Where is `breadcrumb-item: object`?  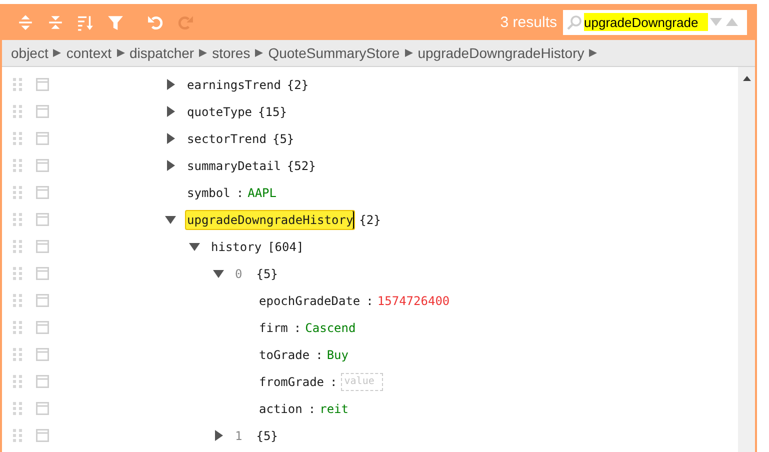
breadcrumb-item: object is located at coordinates (29, 53).